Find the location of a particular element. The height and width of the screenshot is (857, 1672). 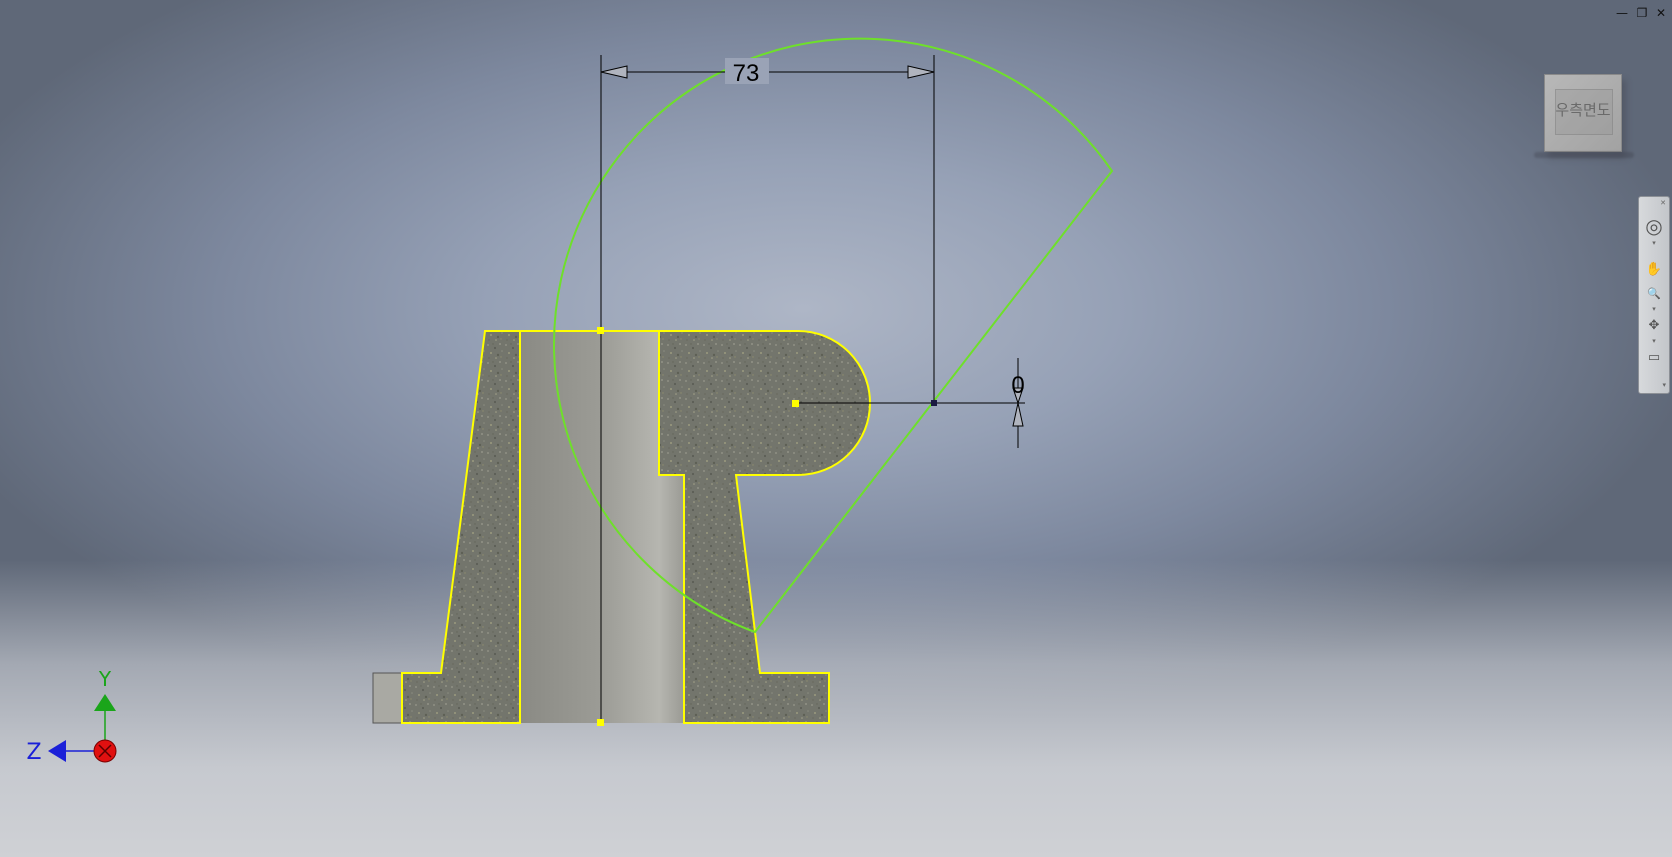

navigation-bar: ✕ ◎ ▾ ✋ 🔍 ▾ ✥ ▾ ▭ ▾ is located at coordinates (1654, 295).